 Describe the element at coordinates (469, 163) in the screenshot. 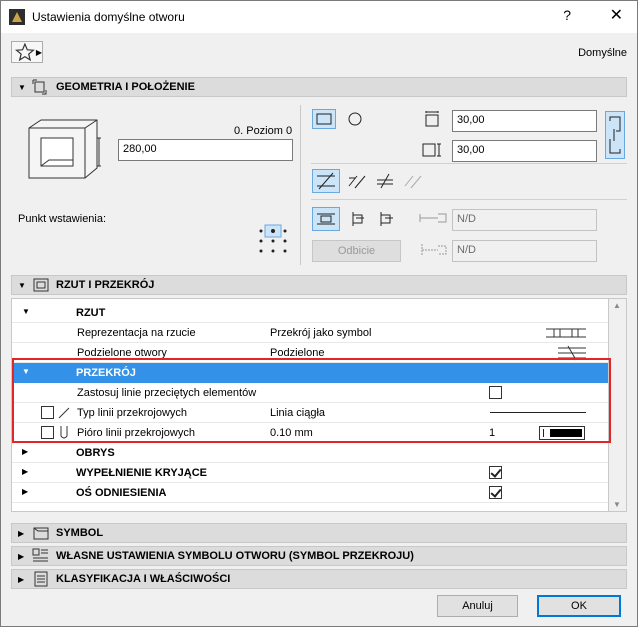

I see `horizontal-divider` at that location.